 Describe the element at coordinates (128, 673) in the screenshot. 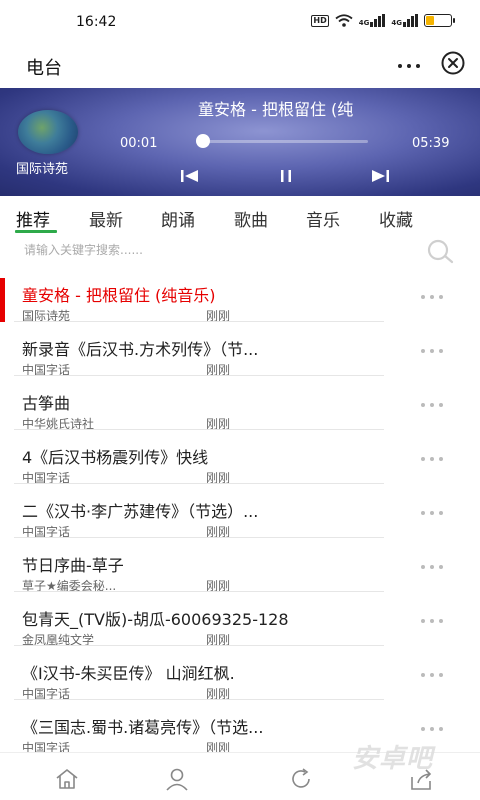

I see `item-title: 《I汉书-朱买臣传》 山涧红枫.` at that location.